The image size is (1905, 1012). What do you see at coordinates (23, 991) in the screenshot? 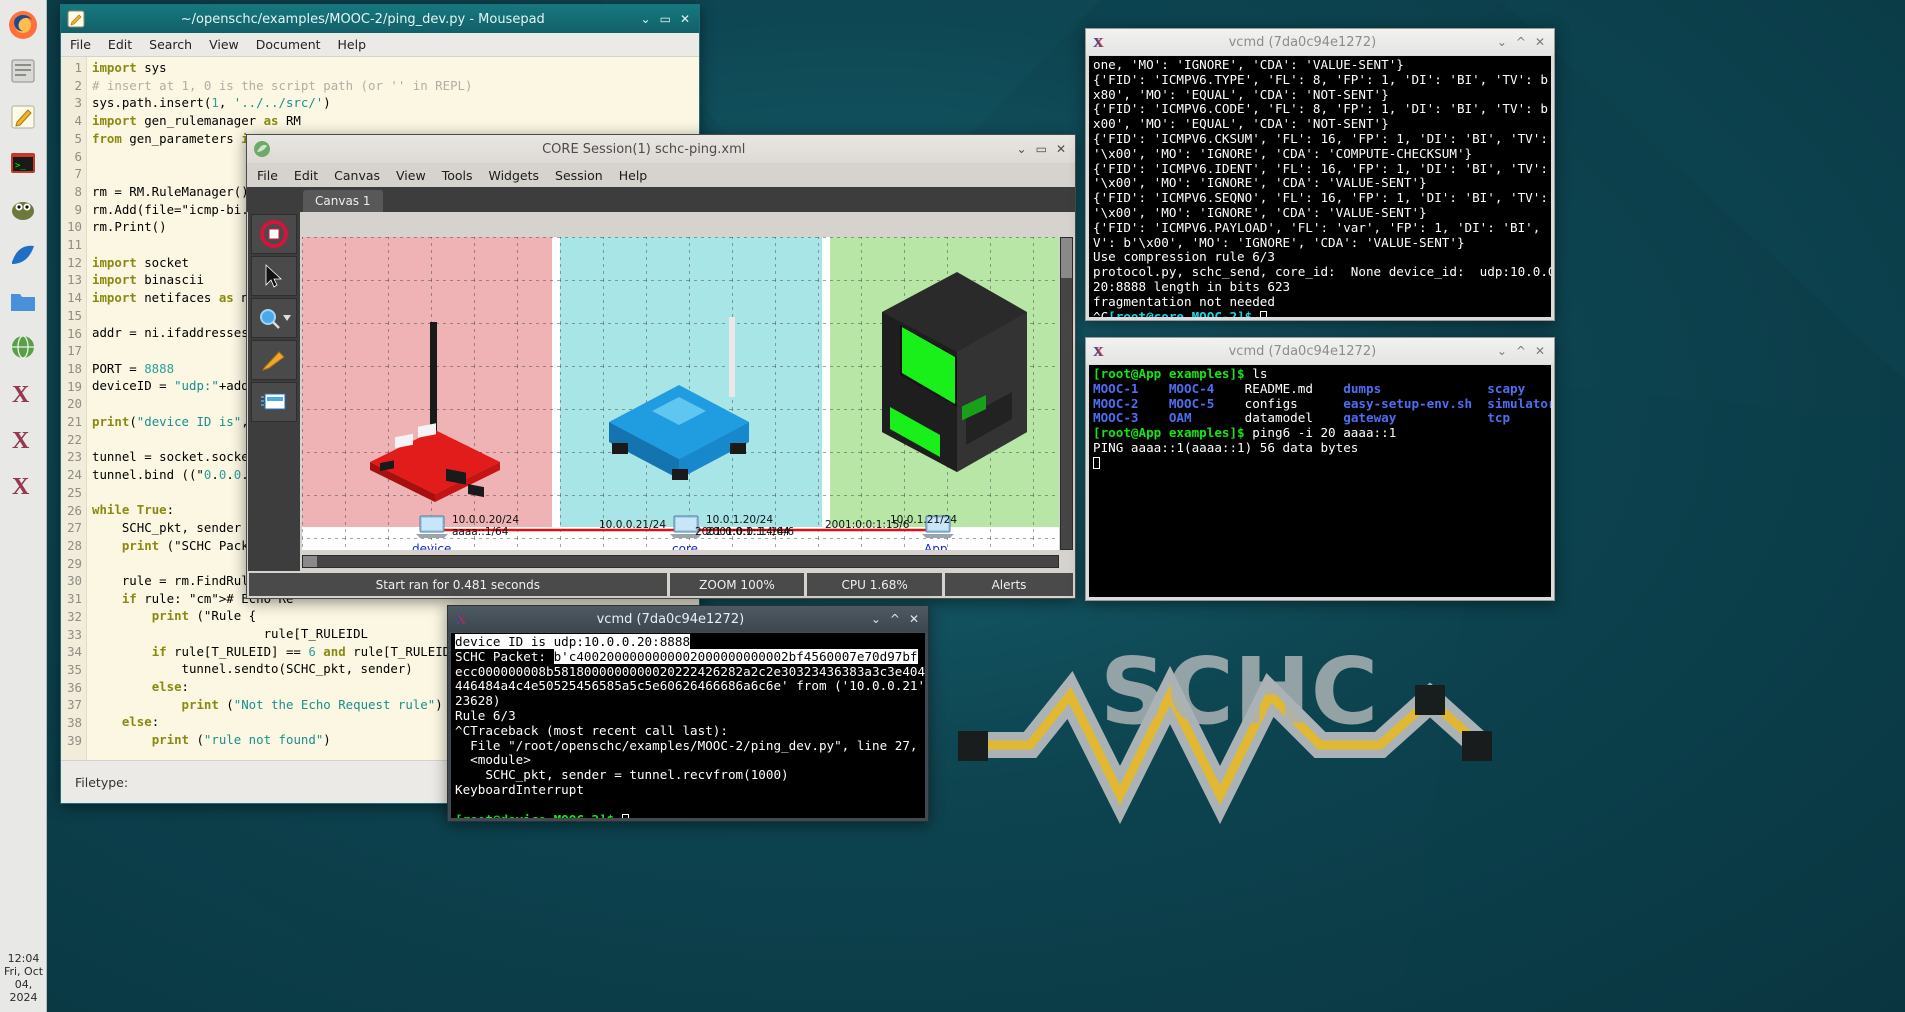
I see `clock-date: 04, 2024` at bounding box center [23, 991].